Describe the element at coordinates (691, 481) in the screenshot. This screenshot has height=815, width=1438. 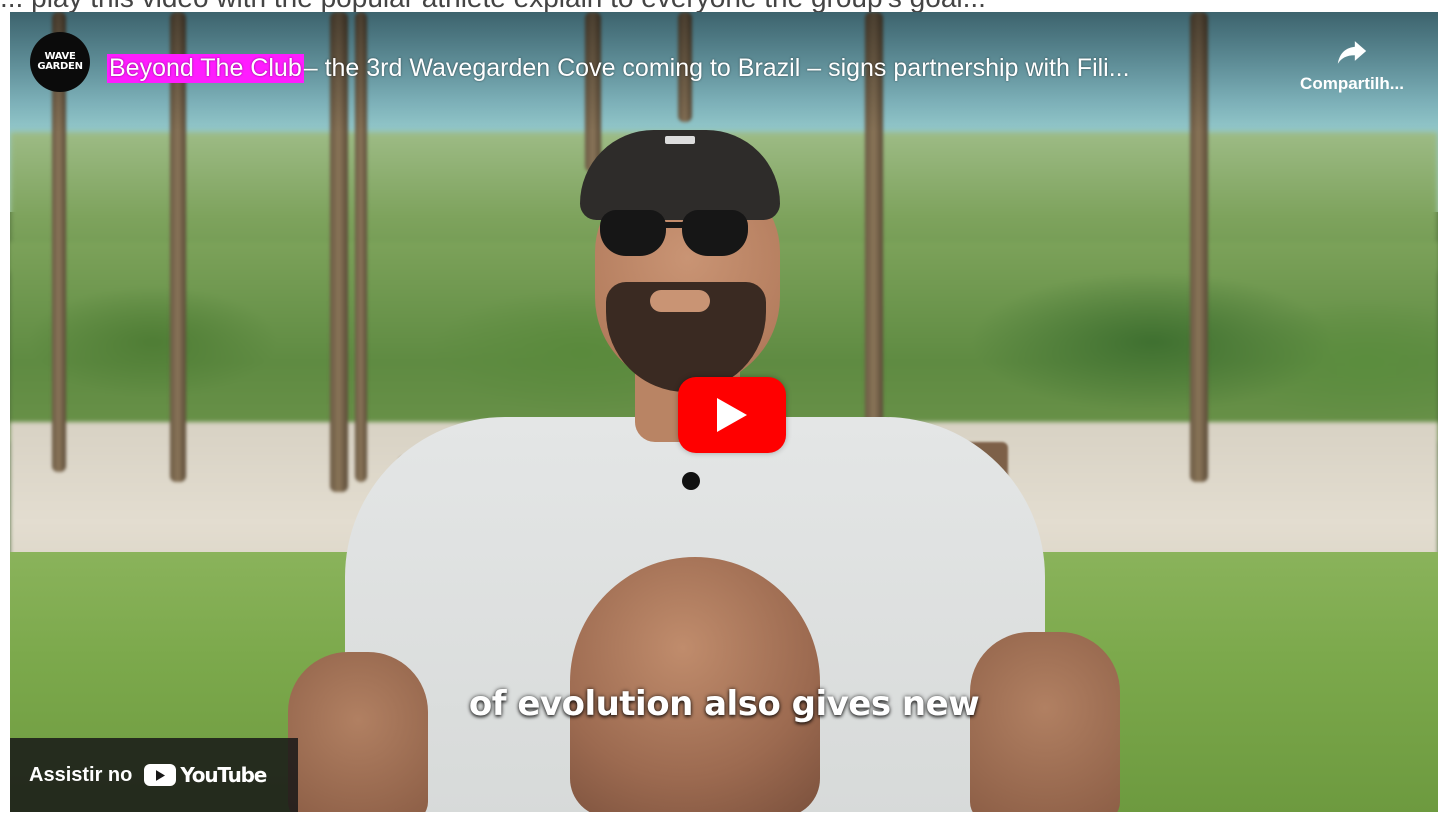
I see `lapel-mic` at that location.